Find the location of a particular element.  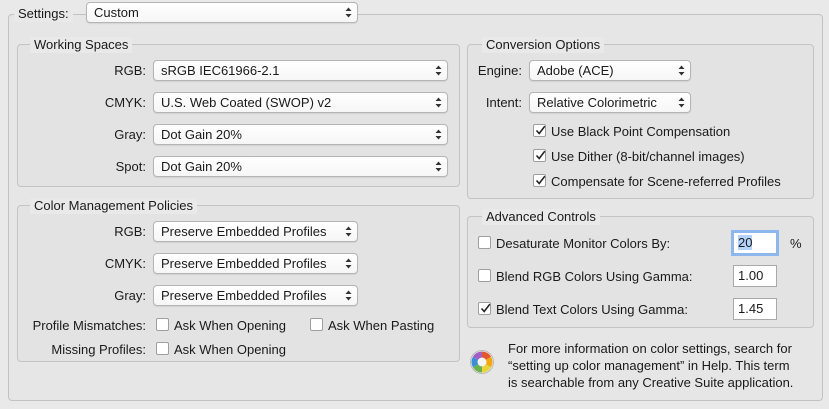

blend-rgb-input: 1.00 is located at coordinates (755, 276).